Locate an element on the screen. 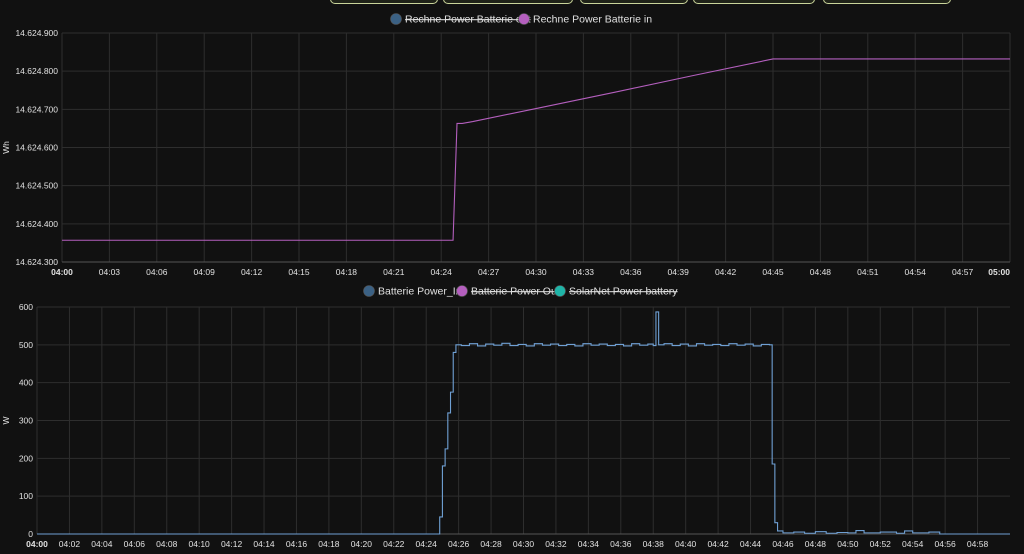 This screenshot has width=1024, height=554. chart2-y-tick-label: 600 is located at coordinates (26, 307).